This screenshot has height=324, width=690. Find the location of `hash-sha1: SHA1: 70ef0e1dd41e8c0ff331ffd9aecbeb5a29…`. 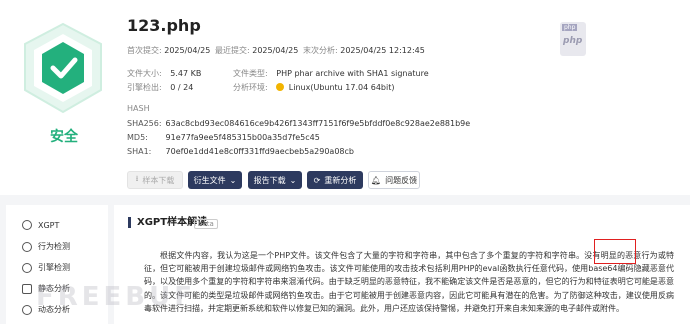

hash-sha1: SHA1: 70ef0e1dd41e8c0ff331ffd9aecbeb5a29… is located at coordinates (240, 151).